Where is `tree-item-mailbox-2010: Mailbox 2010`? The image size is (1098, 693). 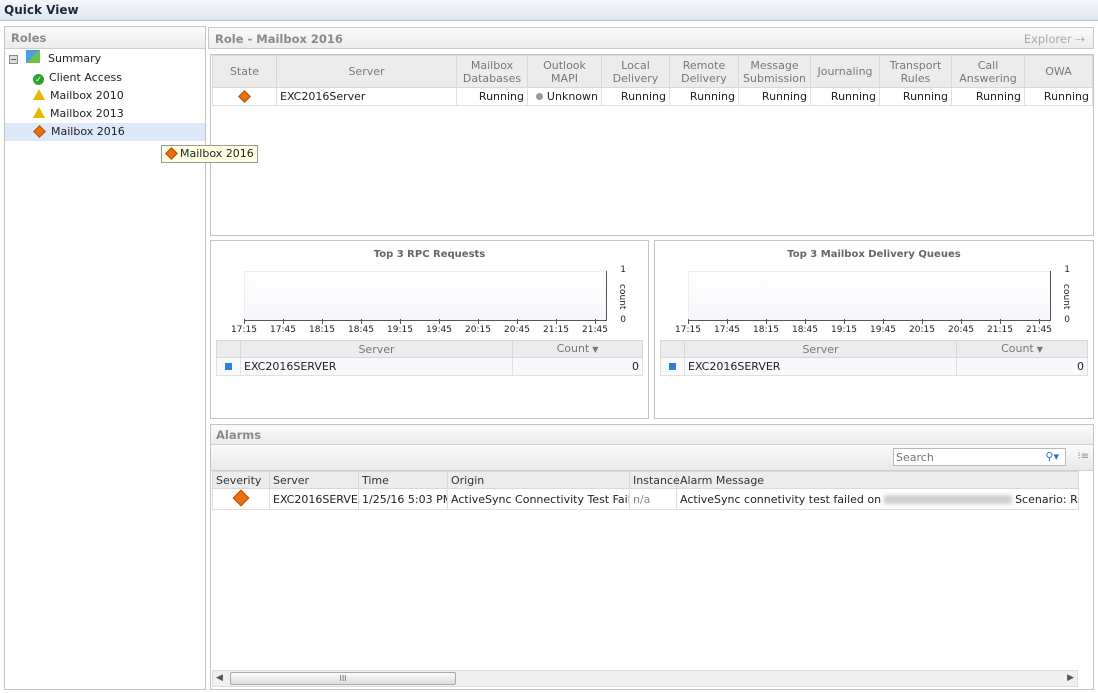 tree-item-mailbox-2010: Mailbox 2010 is located at coordinates (78, 96).